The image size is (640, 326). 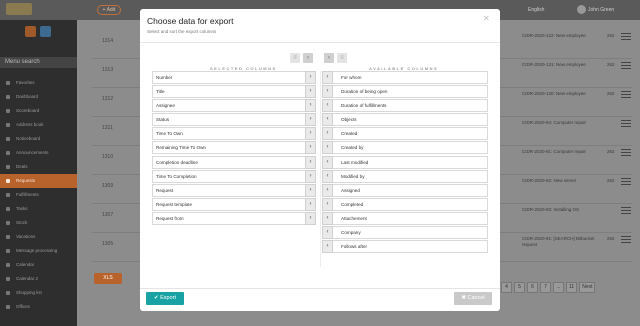 What do you see at coordinates (38, 223) in the screenshot?
I see `sidebar-item: Stock` at bounding box center [38, 223].